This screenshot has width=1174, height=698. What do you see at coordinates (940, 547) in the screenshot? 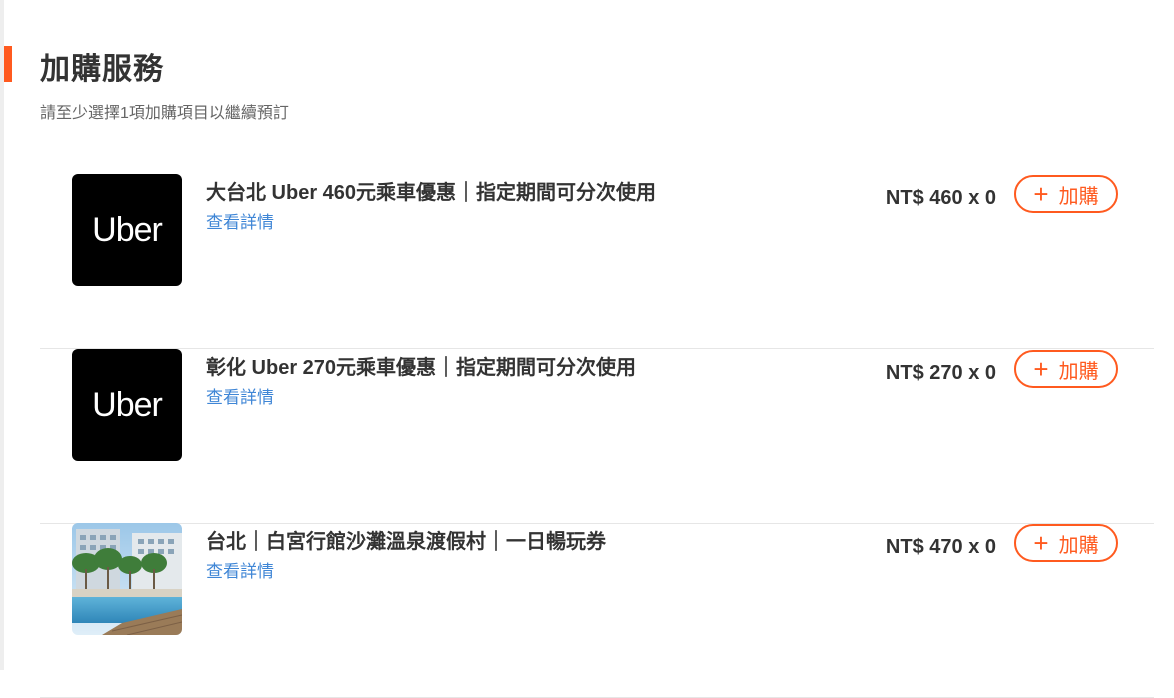
I see `addon-item-price: NT$ 470 x 0` at bounding box center [940, 547].